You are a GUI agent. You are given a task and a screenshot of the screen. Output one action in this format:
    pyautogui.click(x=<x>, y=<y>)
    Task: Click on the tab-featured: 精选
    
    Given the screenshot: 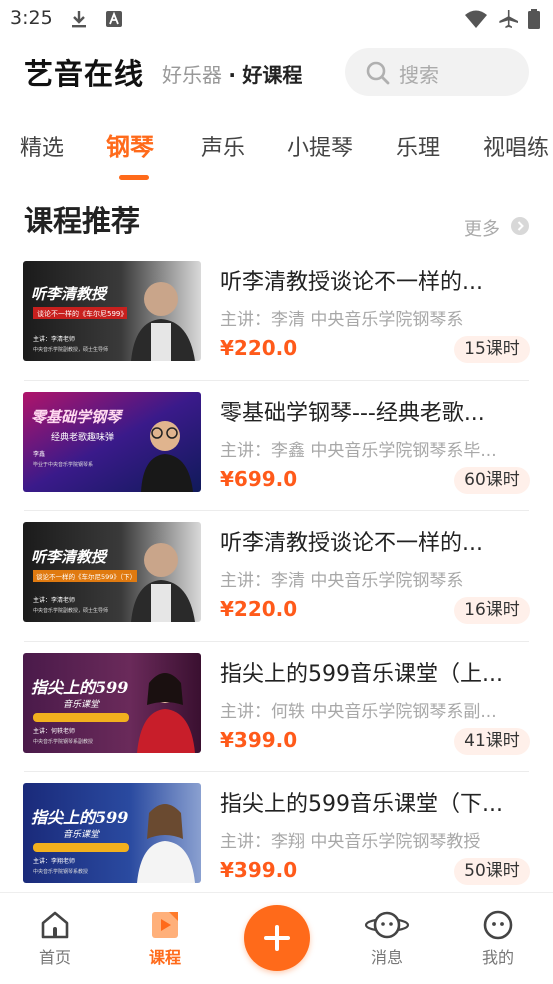 What is the action you would take?
    pyautogui.click(x=42, y=146)
    